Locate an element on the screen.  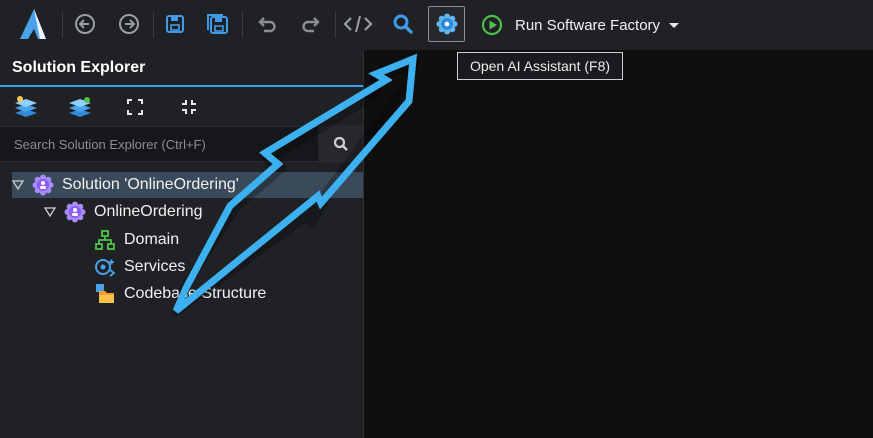
save-all-button is located at coordinates (218, 24).